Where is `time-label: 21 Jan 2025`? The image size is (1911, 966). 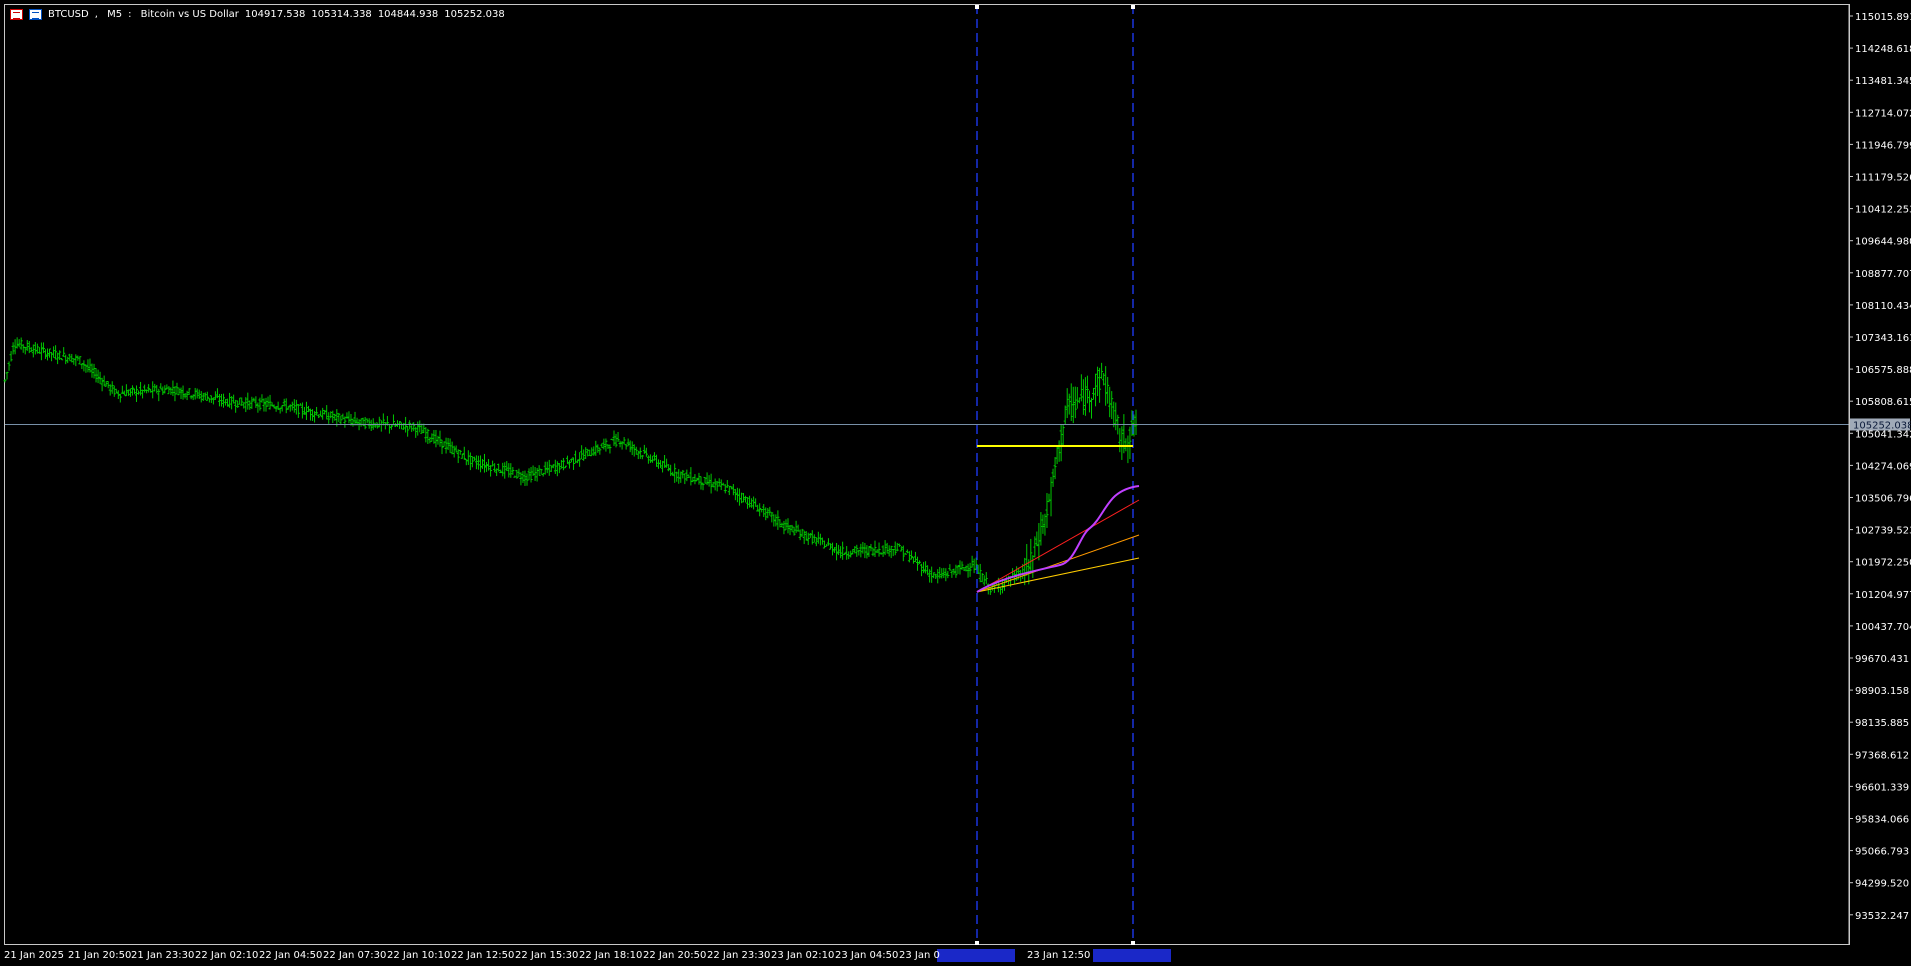 time-label: 21 Jan 2025 is located at coordinates (34, 955).